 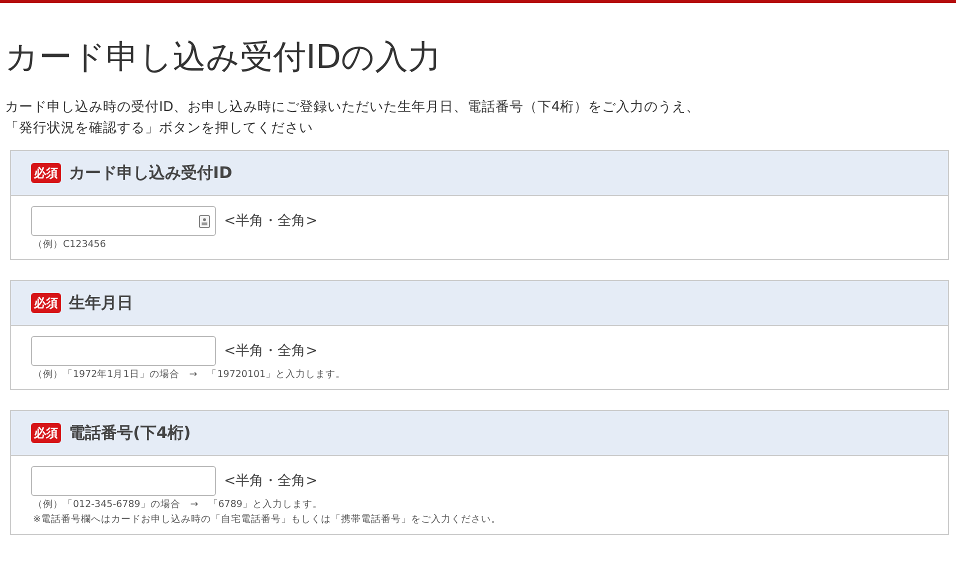 I want to click on intro-text: カード申し込み時の受付ID、お申し込み時にご登録いただいた生年月日、電話番号（下4桁）をご入力のうえ、, so click(x=353, y=107).